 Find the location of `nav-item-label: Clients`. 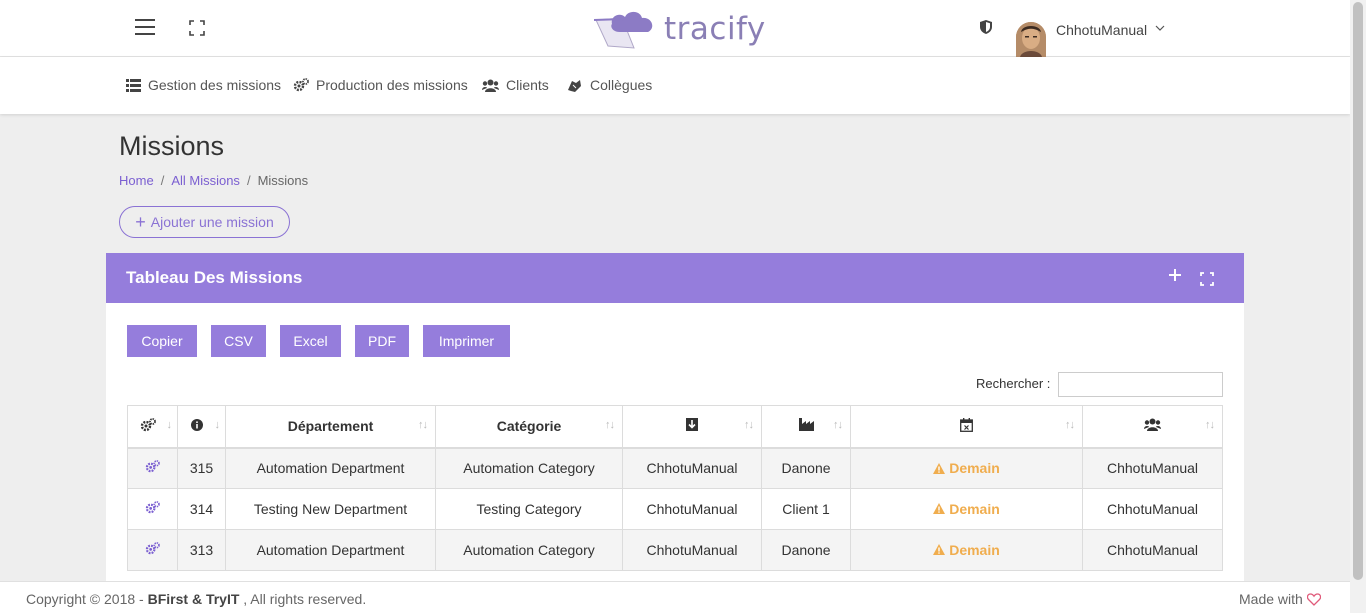

nav-item-label: Clients is located at coordinates (527, 85).